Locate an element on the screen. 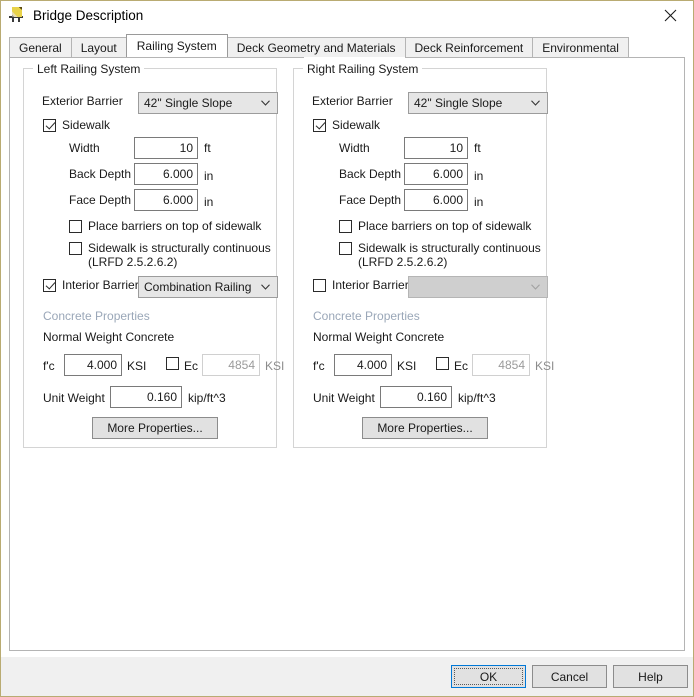  left-fc-input is located at coordinates (93, 365).